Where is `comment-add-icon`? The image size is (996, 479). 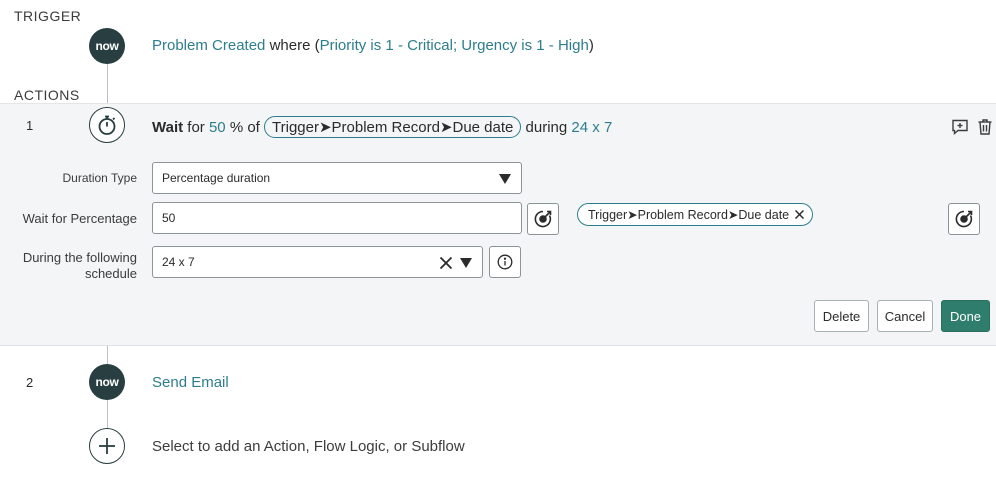 comment-add-icon is located at coordinates (960, 127).